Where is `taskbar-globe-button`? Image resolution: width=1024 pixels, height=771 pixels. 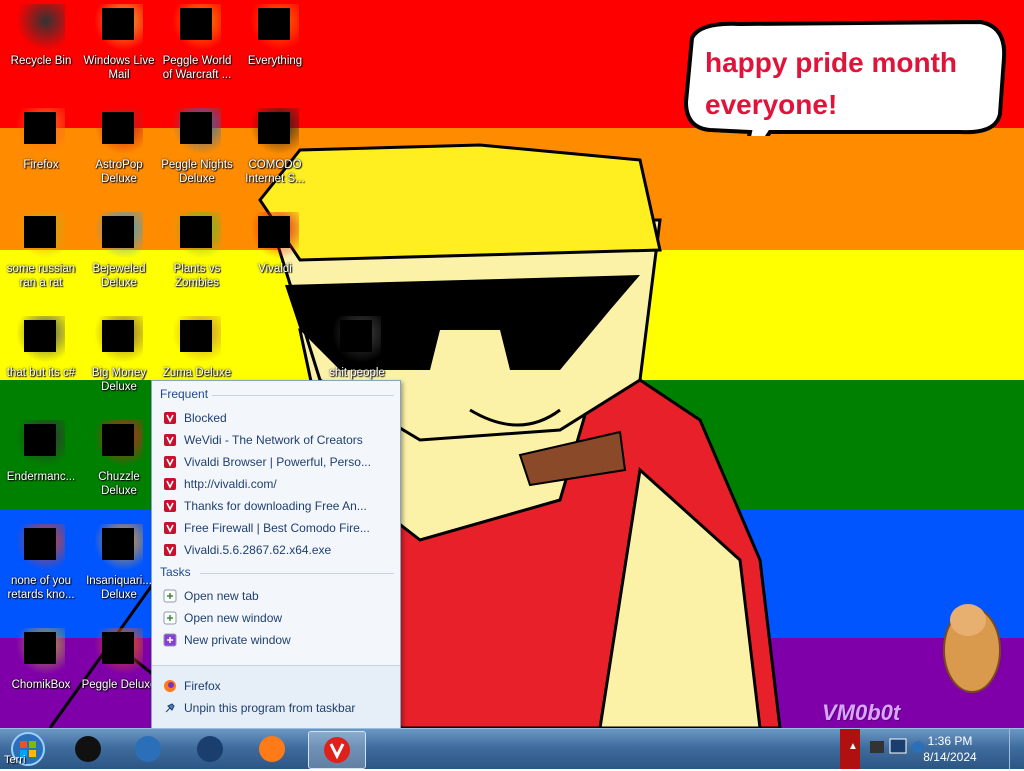 taskbar-globe-button is located at coordinates (210, 749).